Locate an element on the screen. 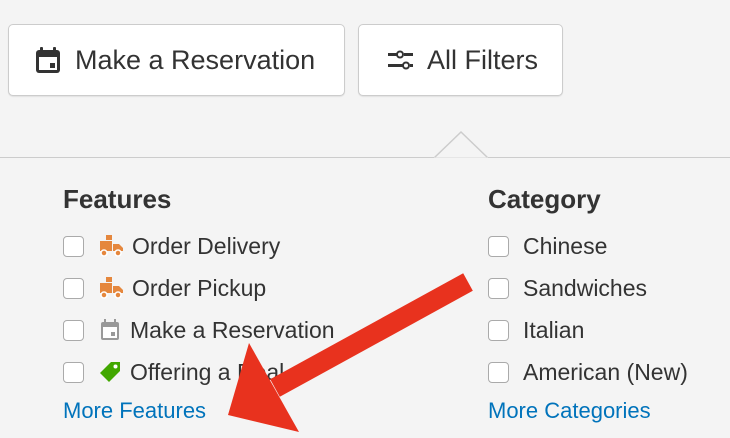 The width and height of the screenshot is (730, 438). feature-option-offering-a-deal: Offering a Deal is located at coordinates (173, 372).